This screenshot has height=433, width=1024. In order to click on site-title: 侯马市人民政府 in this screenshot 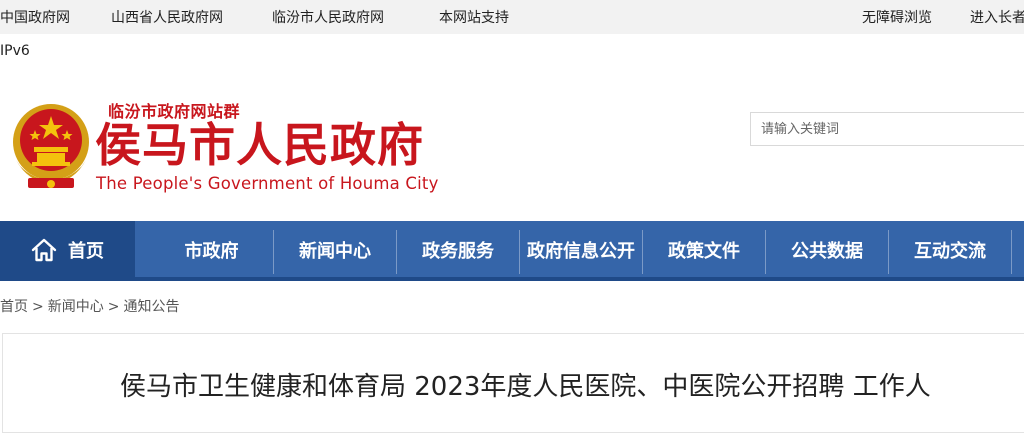, I will do `click(259, 145)`.